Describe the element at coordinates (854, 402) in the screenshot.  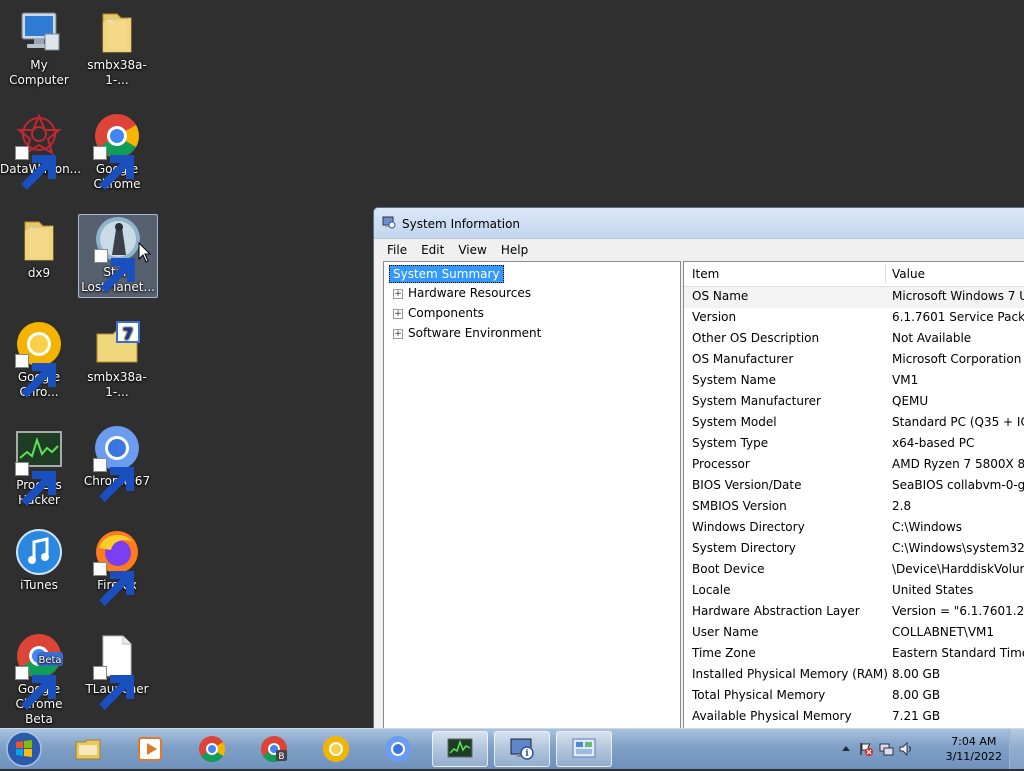
I see `table-row: System Manufacturer QEMU` at that location.